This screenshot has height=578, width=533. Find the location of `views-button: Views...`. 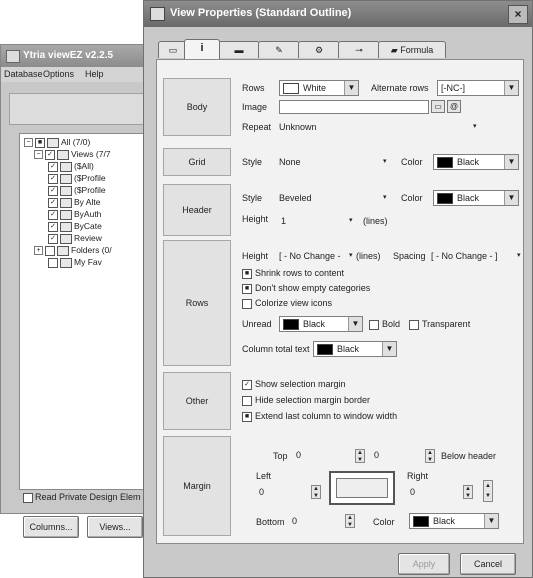

views-button: Views... is located at coordinates (115, 527).